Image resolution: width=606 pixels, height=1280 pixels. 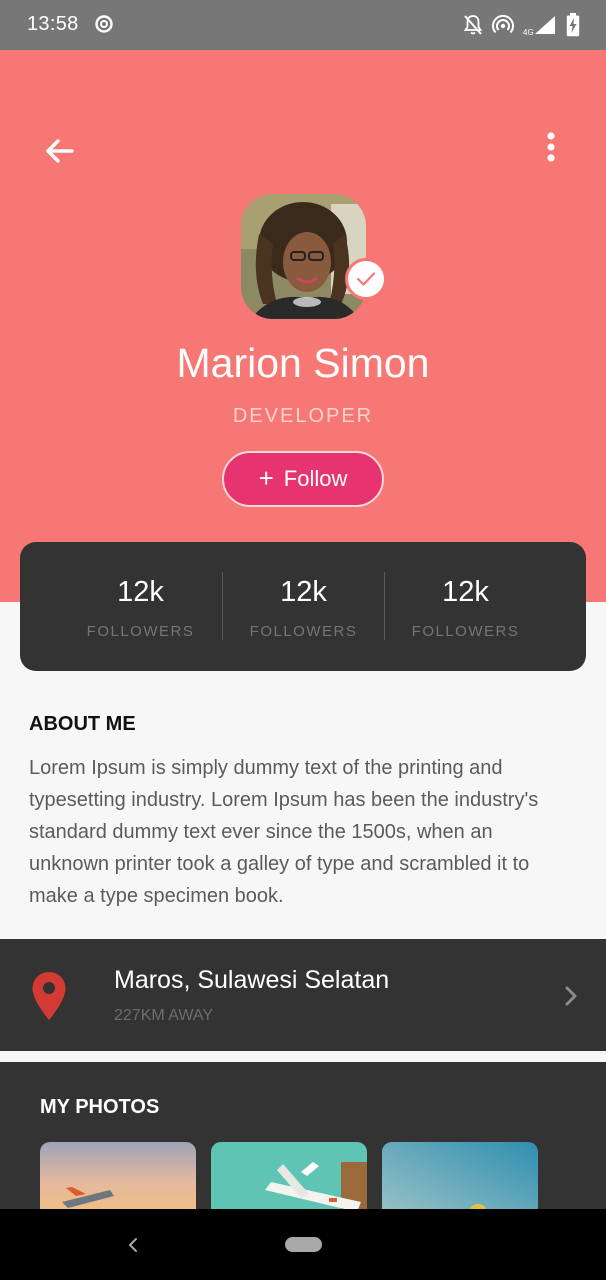 What do you see at coordinates (539, 26) in the screenshot?
I see `signal-icon: 4G` at bounding box center [539, 26].